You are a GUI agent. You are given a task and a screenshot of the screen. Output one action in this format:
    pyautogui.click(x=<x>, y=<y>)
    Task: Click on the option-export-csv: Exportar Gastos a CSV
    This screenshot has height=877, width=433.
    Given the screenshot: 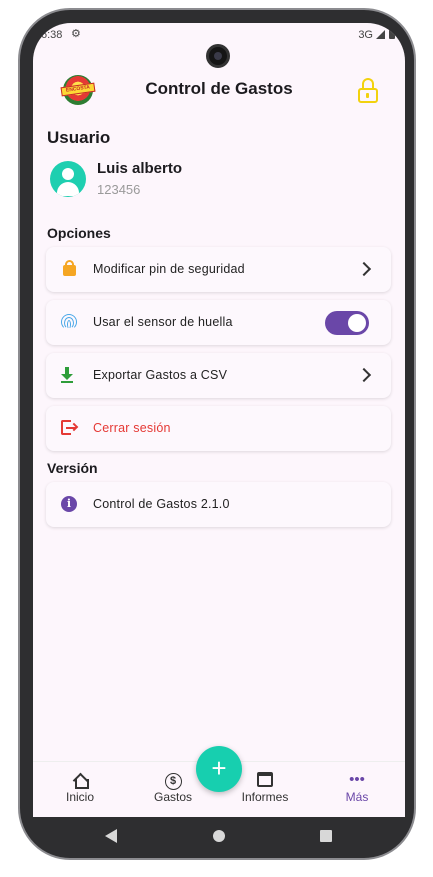 What is the action you would take?
    pyautogui.click(x=218, y=375)
    